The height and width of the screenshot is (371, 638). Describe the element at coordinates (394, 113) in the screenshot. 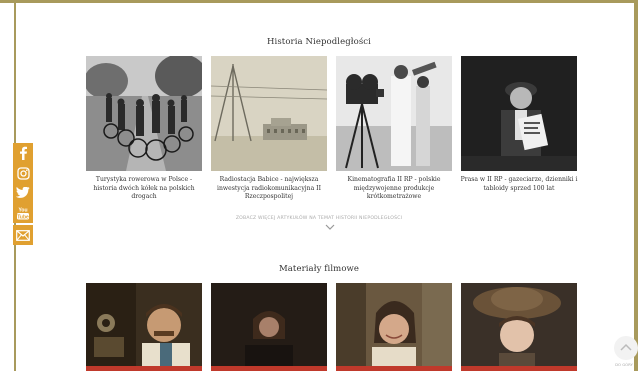

I see `article-image-film-camera` at that location.